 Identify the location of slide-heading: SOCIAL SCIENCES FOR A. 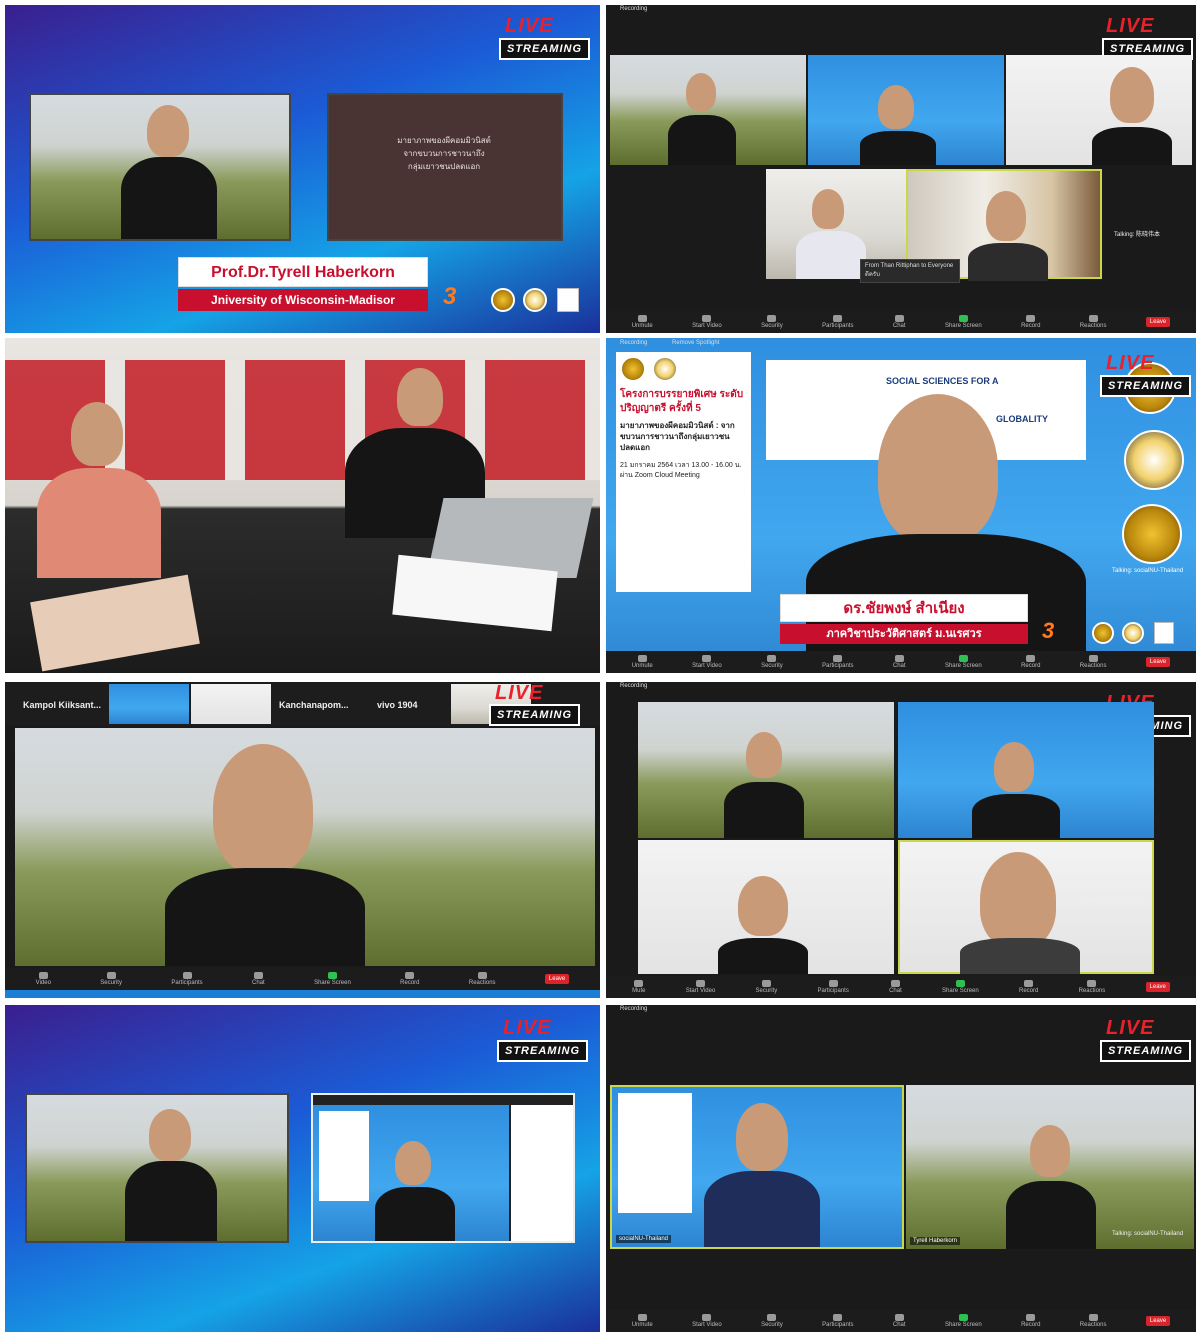
(942, 381).